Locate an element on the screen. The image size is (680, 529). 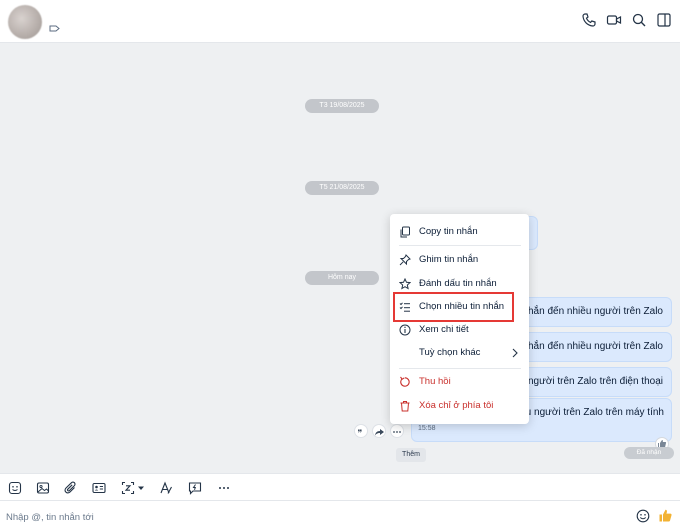
image-icon is located at coordinates (43, 488).